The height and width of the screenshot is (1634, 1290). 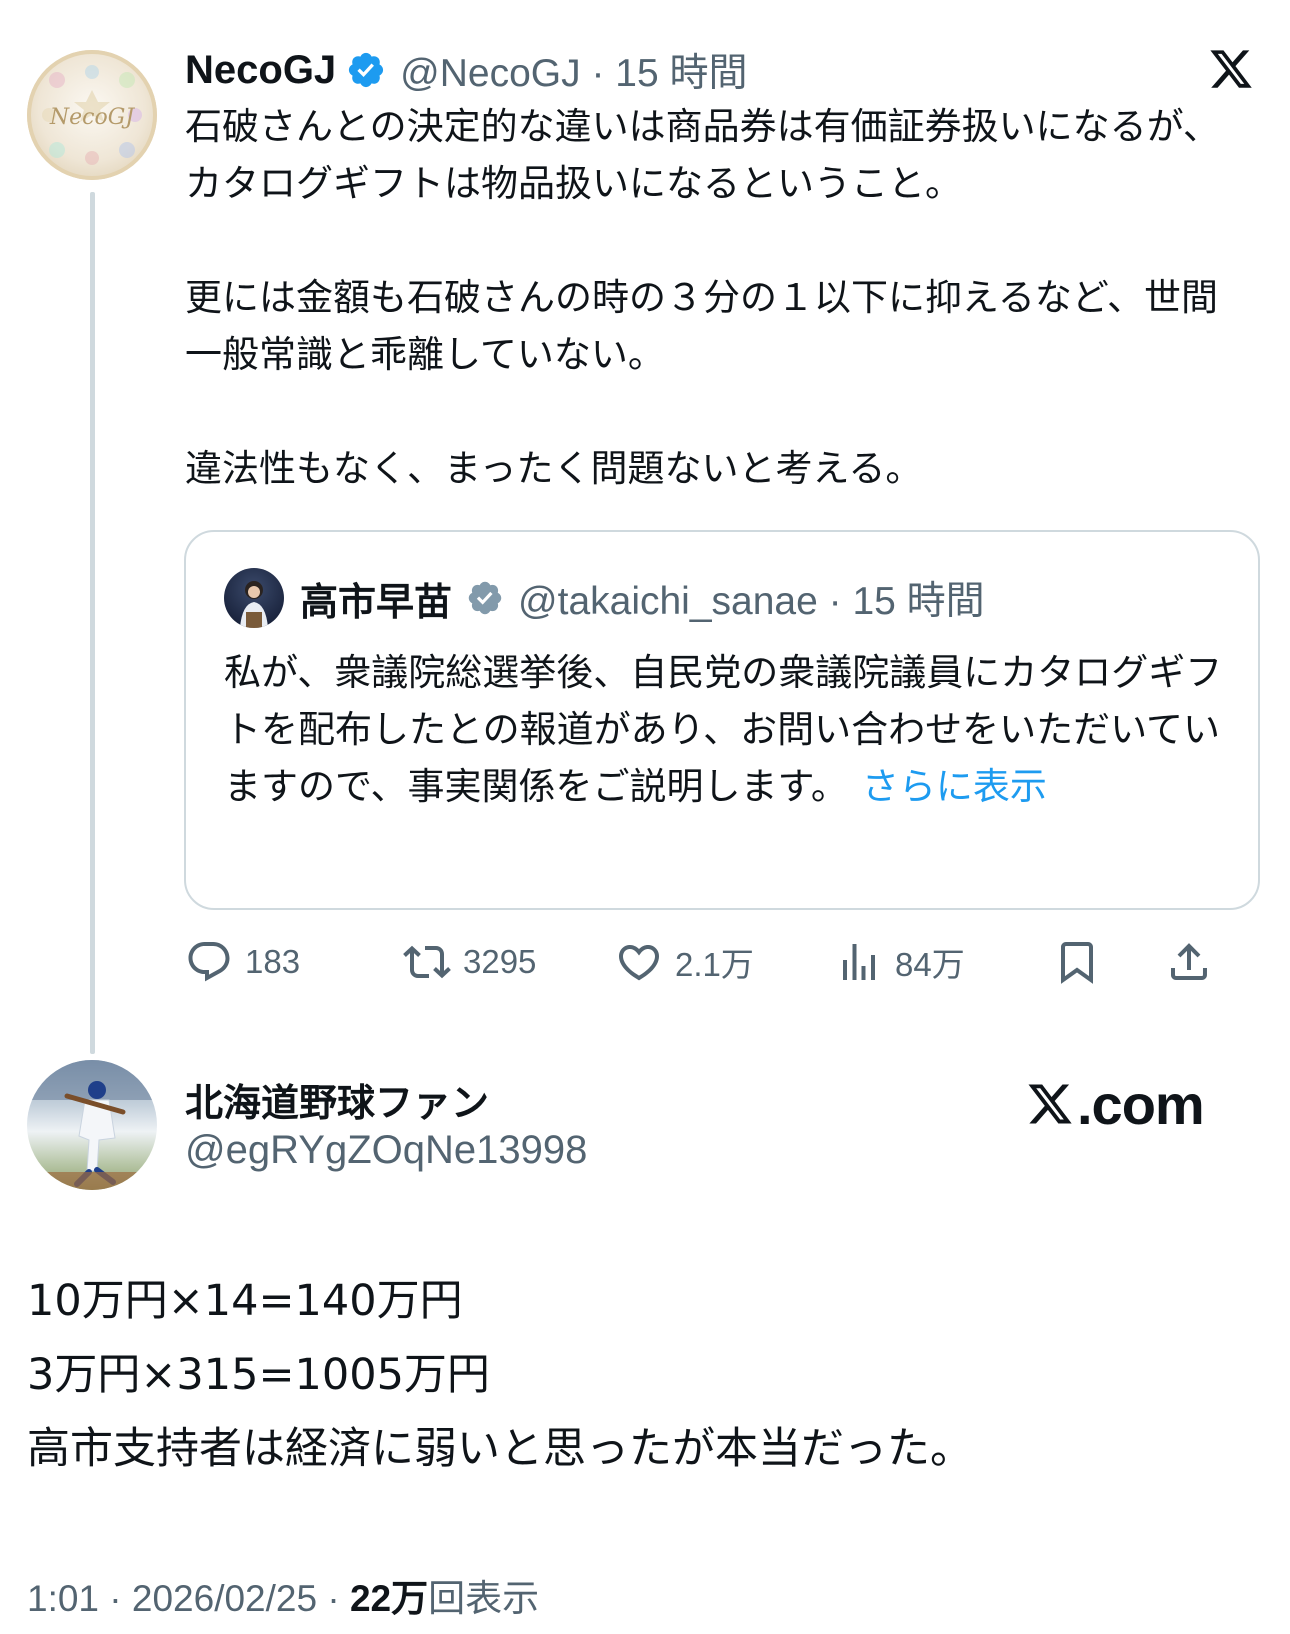 I want to click on svg-text: NecoGJ, so click(x=92, y=117).